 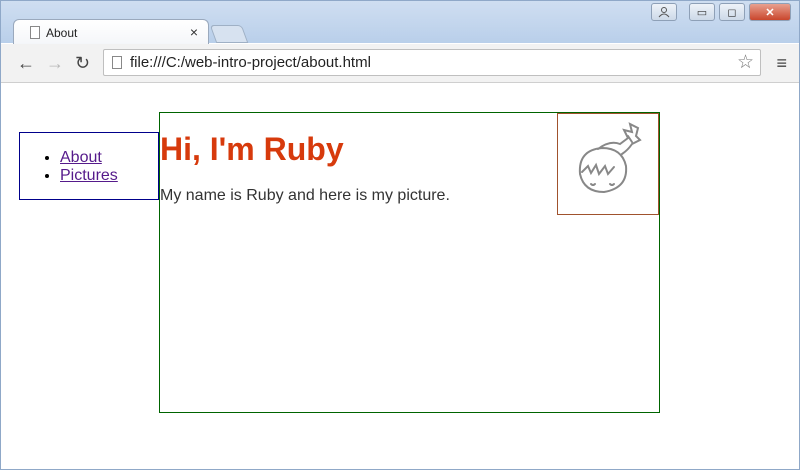 I want to click on forward-icon: →, so click(x=55, y=63).